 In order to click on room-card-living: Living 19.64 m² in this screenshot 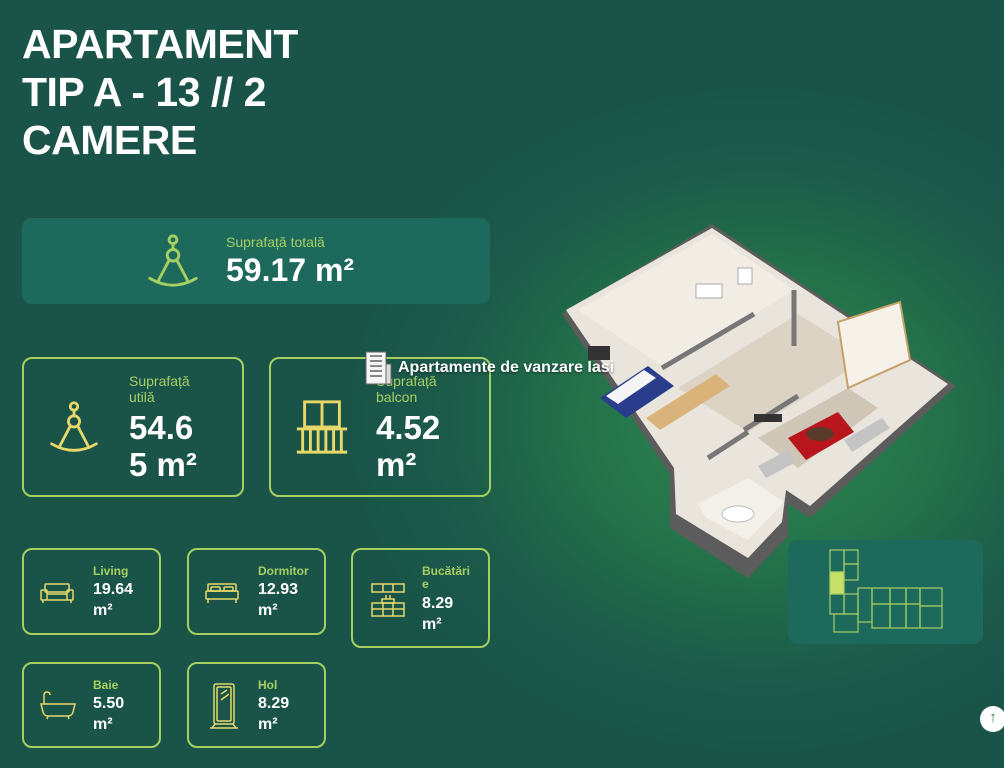, I will do `click(91, 591)`.